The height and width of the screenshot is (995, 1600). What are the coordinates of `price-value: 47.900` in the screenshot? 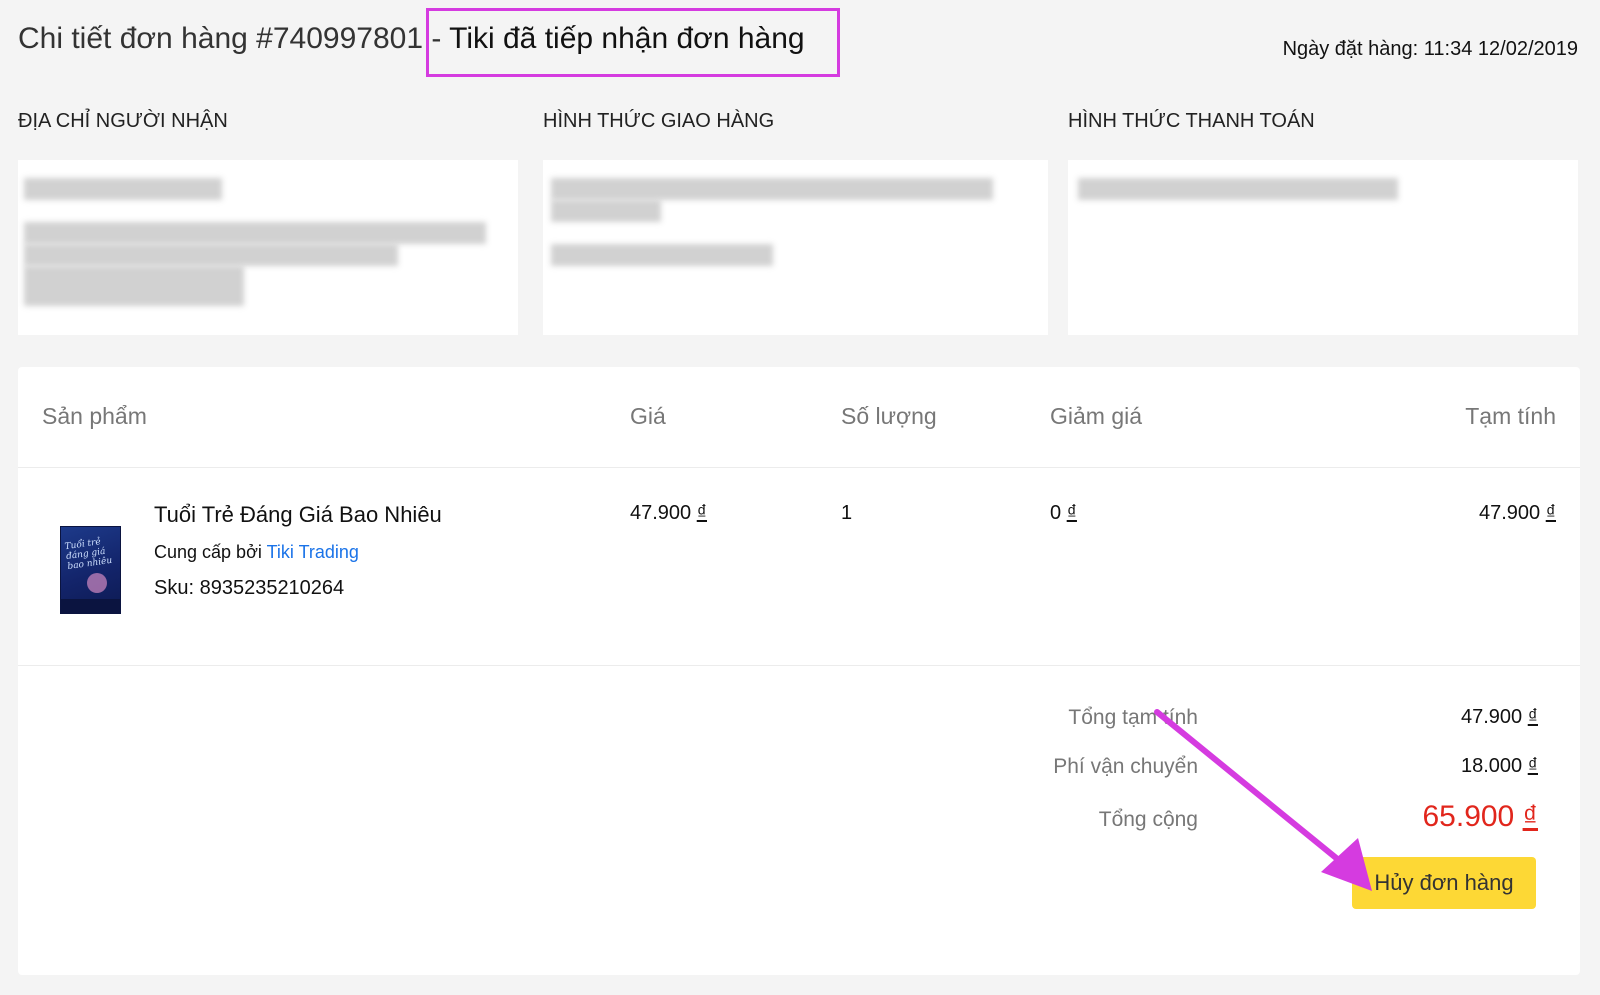 It's located at (661, 513).